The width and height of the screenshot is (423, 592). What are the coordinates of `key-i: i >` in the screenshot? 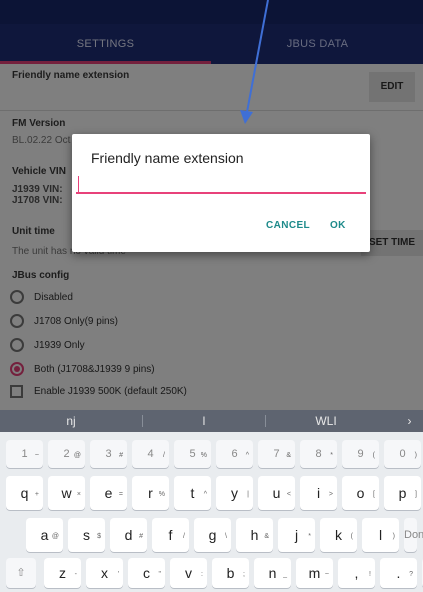 It's located at (318, 493).